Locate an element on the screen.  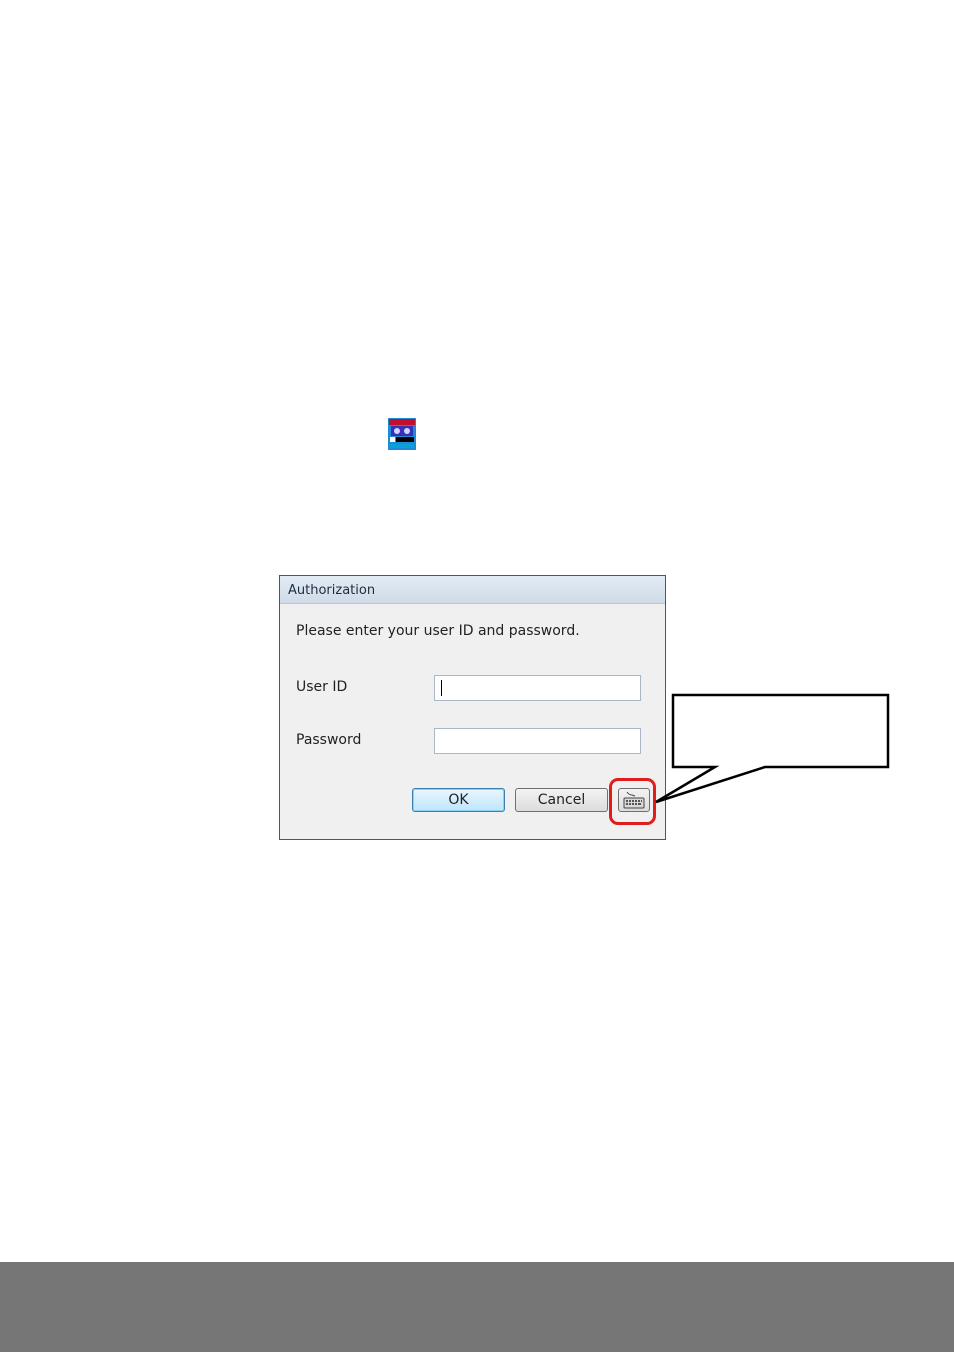
ok-button: OK is located at coordinates (458, 800).